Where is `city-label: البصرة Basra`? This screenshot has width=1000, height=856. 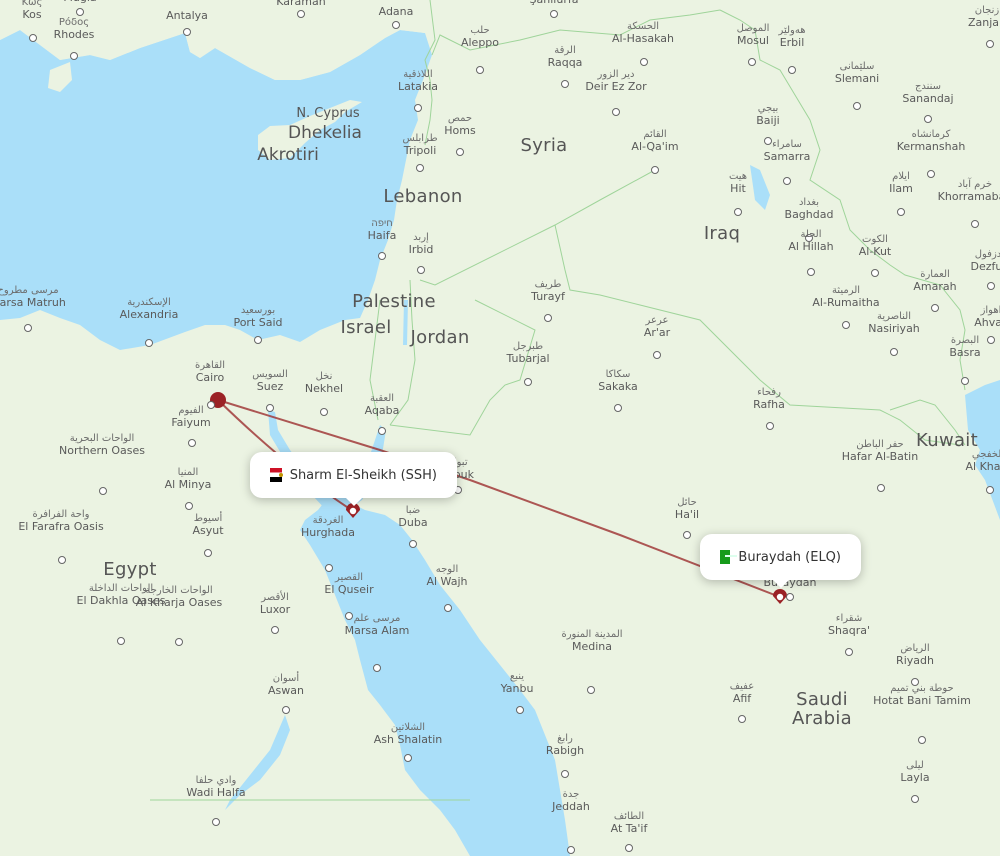 city-label: البصرة Basra is located at coordinates (964, 346).